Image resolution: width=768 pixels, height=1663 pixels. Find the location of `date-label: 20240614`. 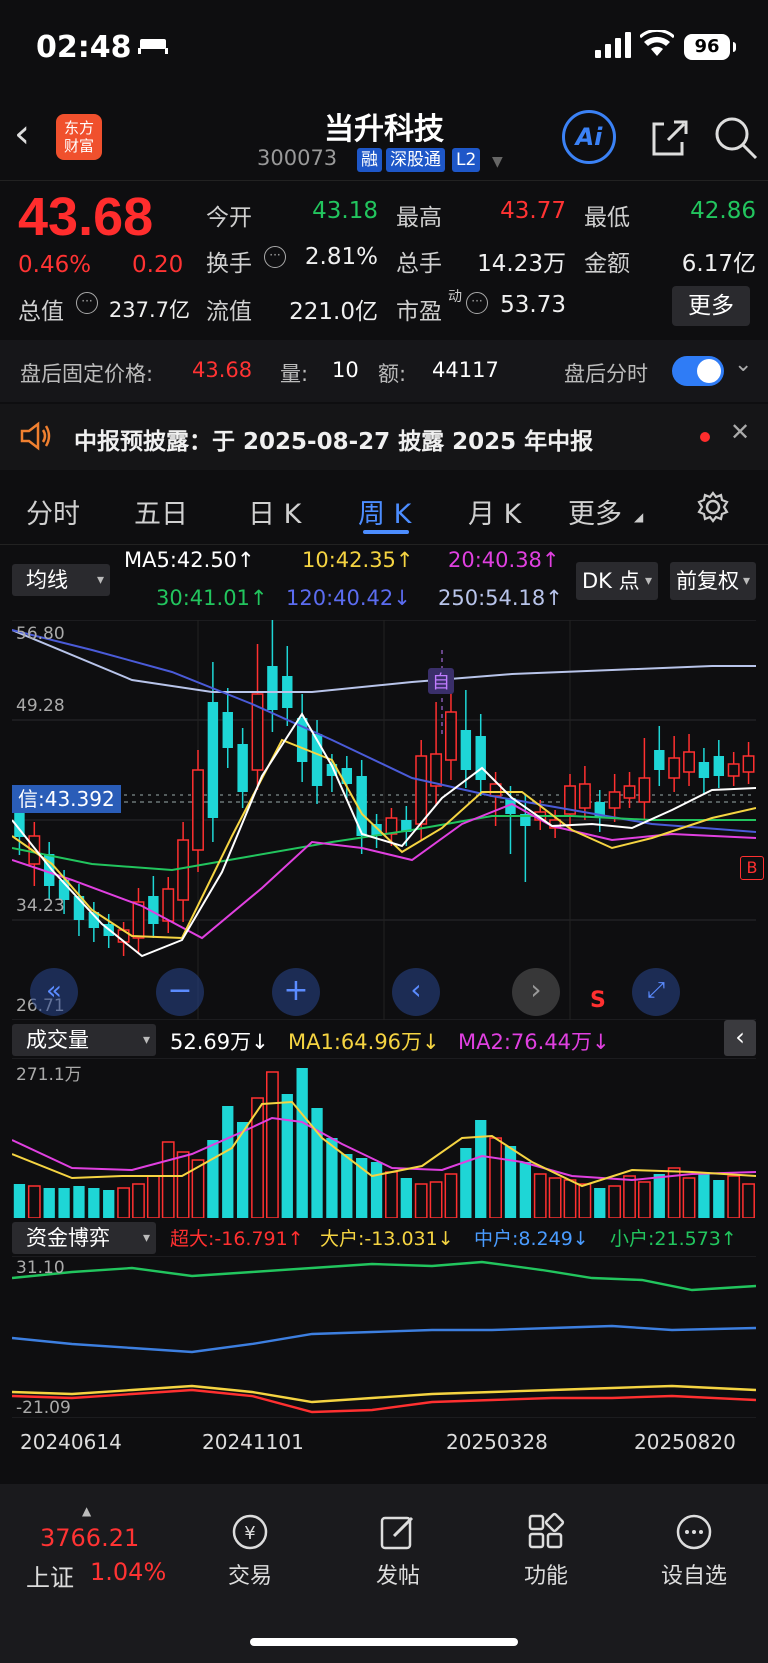

date-label: 20240614 is located at coordinates (71, 1442).